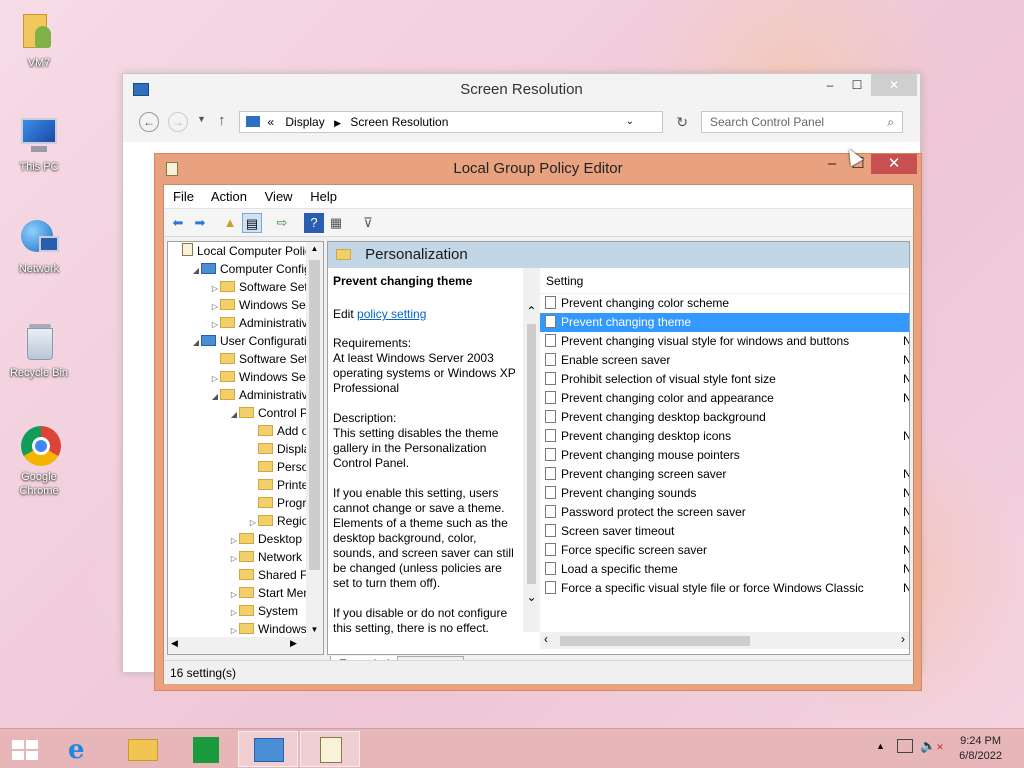 This screenshot has height=768, width=1024. I want to click on scroll-right-icon: ▶, so click(293, 643).